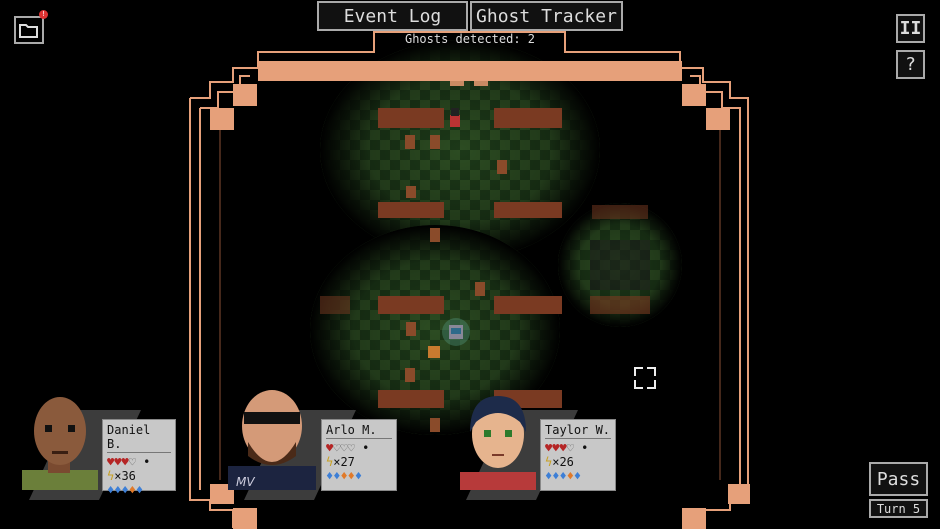  I want to click on character-card-arlo: Arlo M. ♥♡♡♡ • ϟ×27 ♦♦♦♦♦, so click(359, 455).